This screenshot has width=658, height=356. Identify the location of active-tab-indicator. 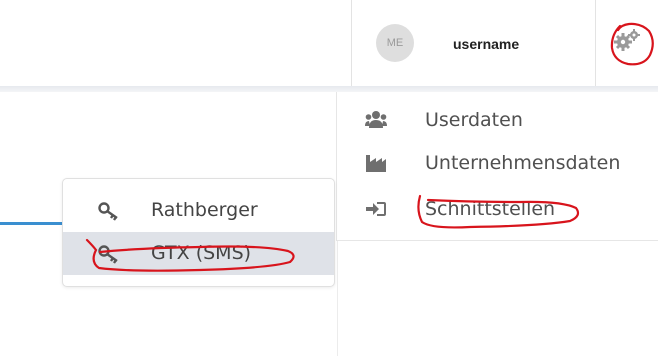
(31, 223).